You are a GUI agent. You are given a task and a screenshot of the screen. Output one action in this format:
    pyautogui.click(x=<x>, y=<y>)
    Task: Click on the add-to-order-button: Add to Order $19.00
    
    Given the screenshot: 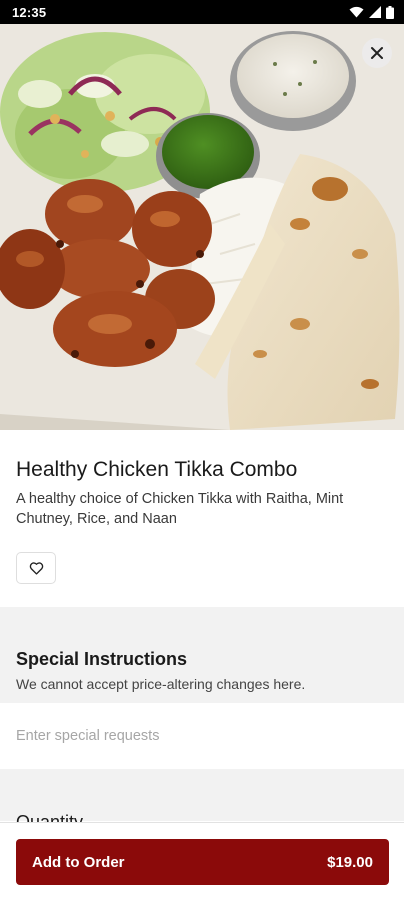 What is the action you would take?
    pyautogui.click(x=202, y=862)
    